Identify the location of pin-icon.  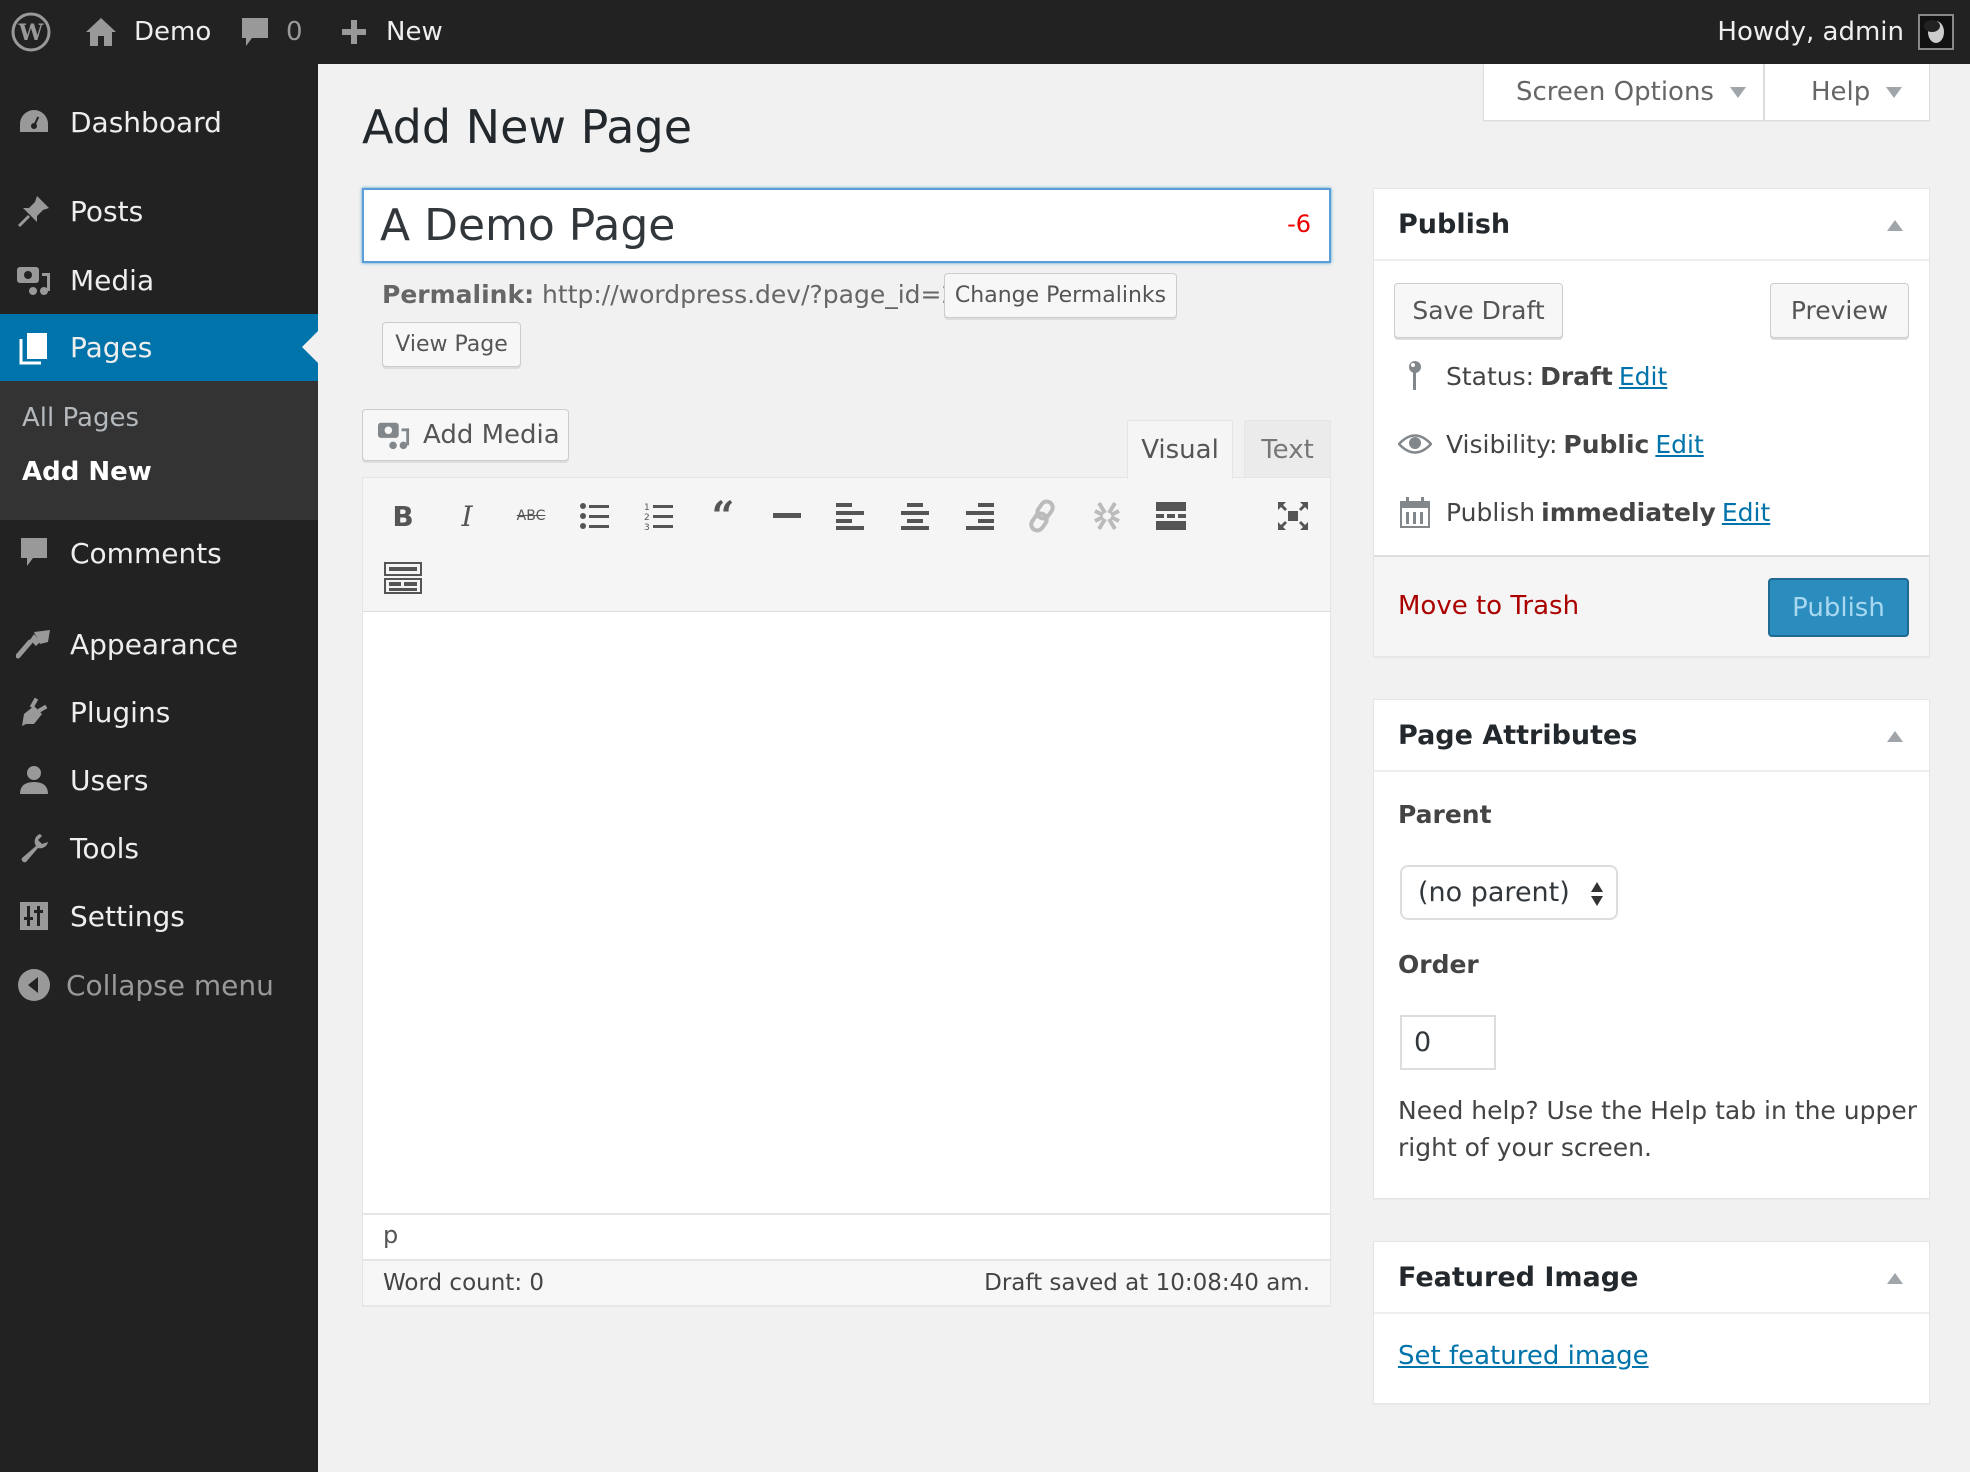
(1415, 376).